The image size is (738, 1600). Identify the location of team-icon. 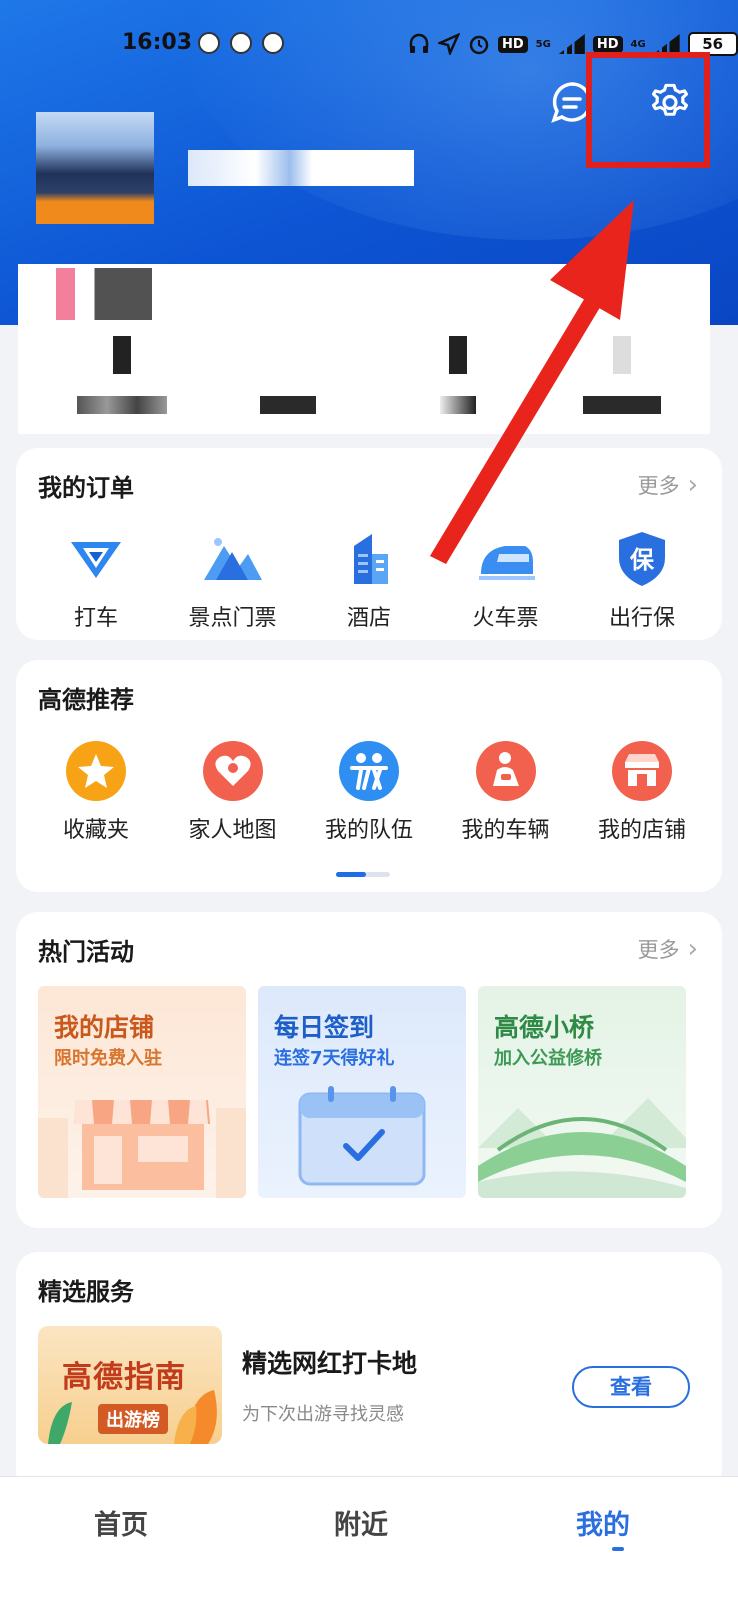
(369, 771).